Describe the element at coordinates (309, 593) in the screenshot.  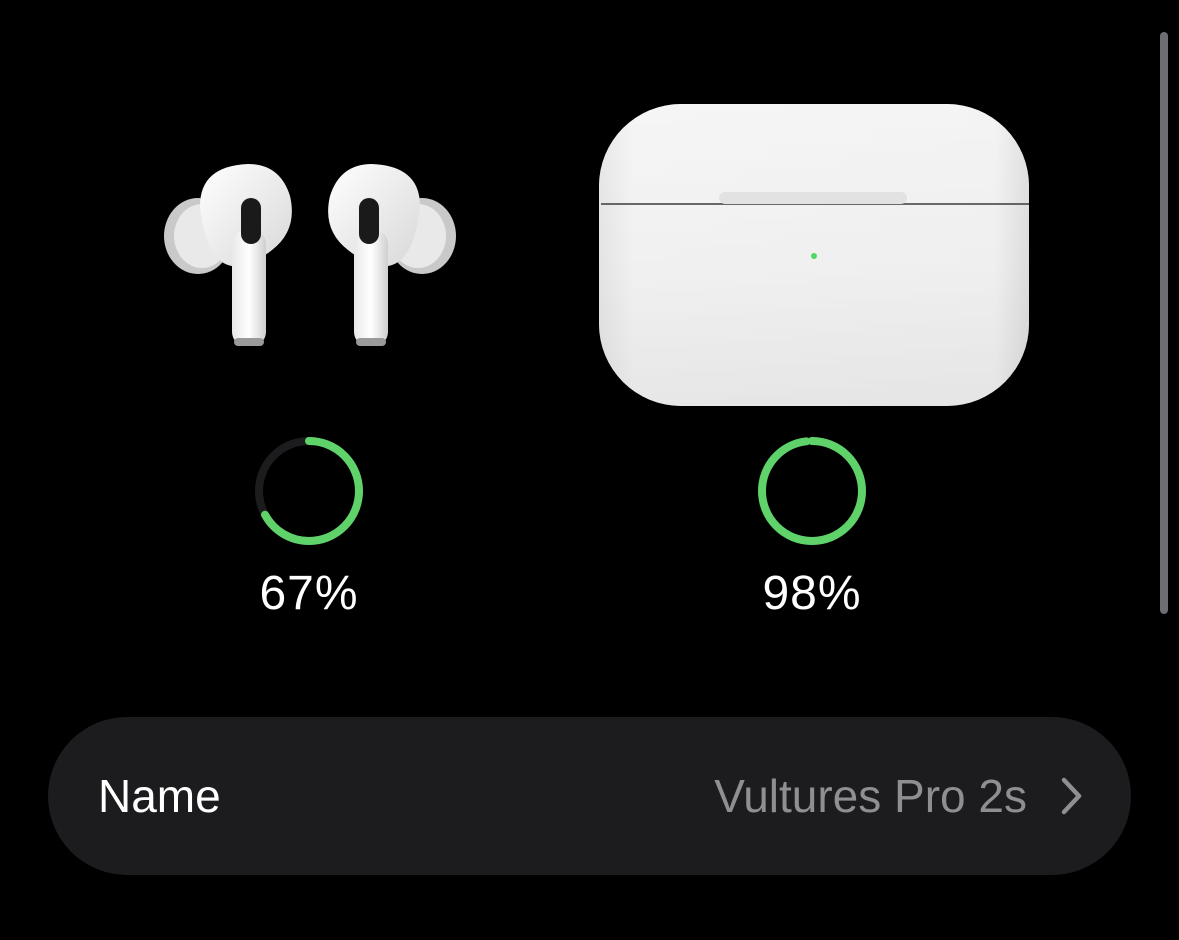
I see `buds-battery-percent: 67%` at that location.